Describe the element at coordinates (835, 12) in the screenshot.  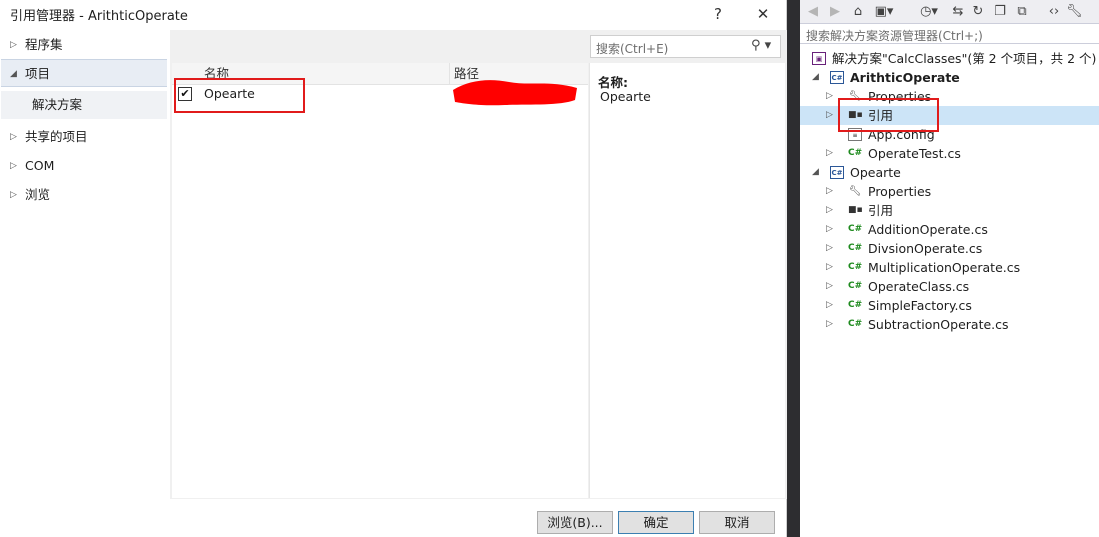
I see `forward-icon: ▶` at that location.